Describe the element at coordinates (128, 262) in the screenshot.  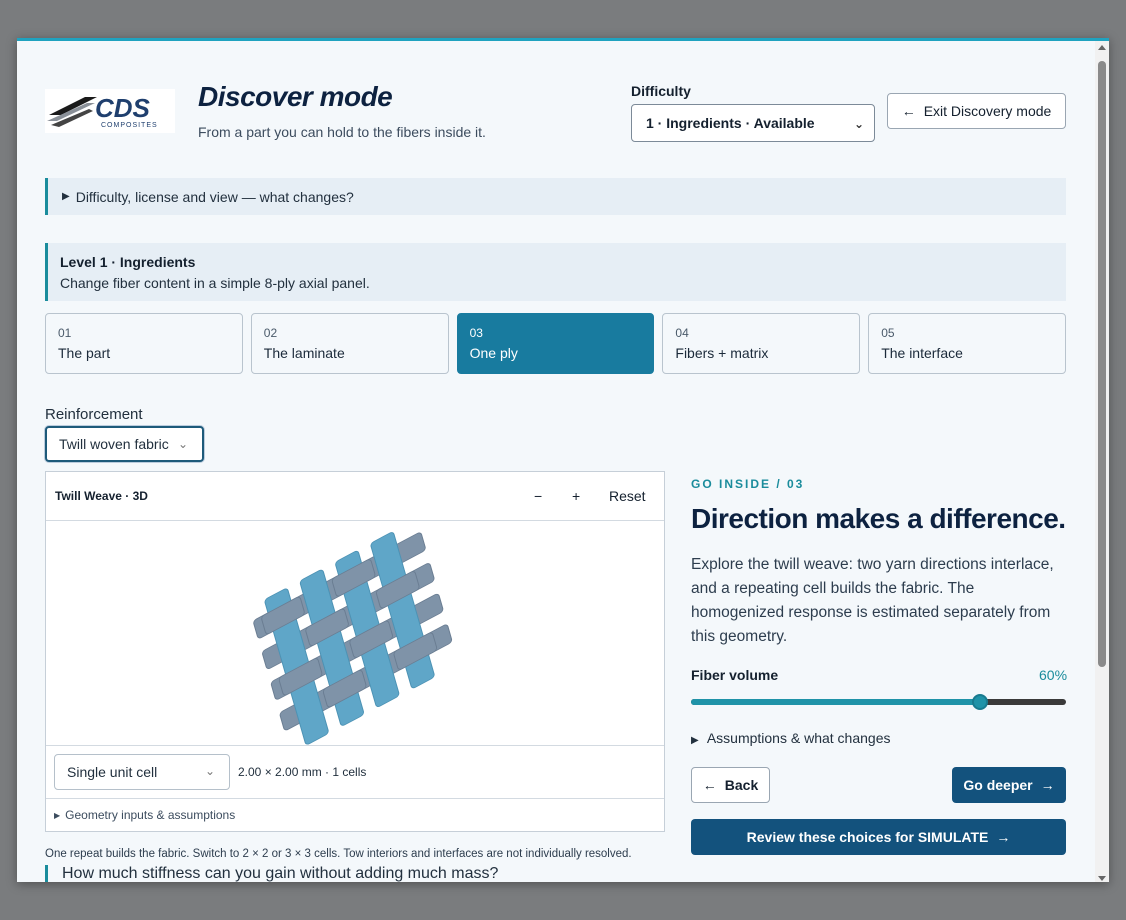
I see `level-title: Level 1 · Ingredients` at that location.